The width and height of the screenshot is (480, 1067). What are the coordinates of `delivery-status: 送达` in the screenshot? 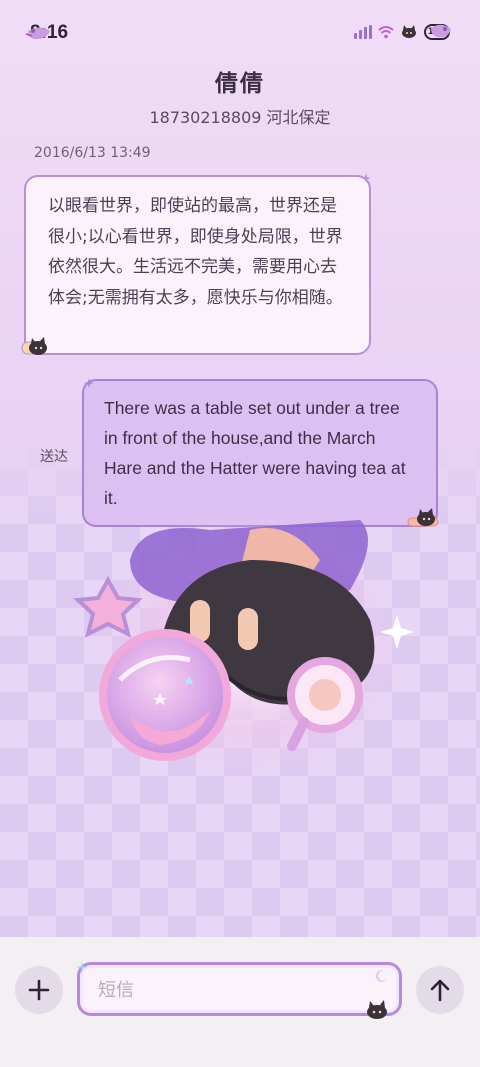 It's located at (54, 457).